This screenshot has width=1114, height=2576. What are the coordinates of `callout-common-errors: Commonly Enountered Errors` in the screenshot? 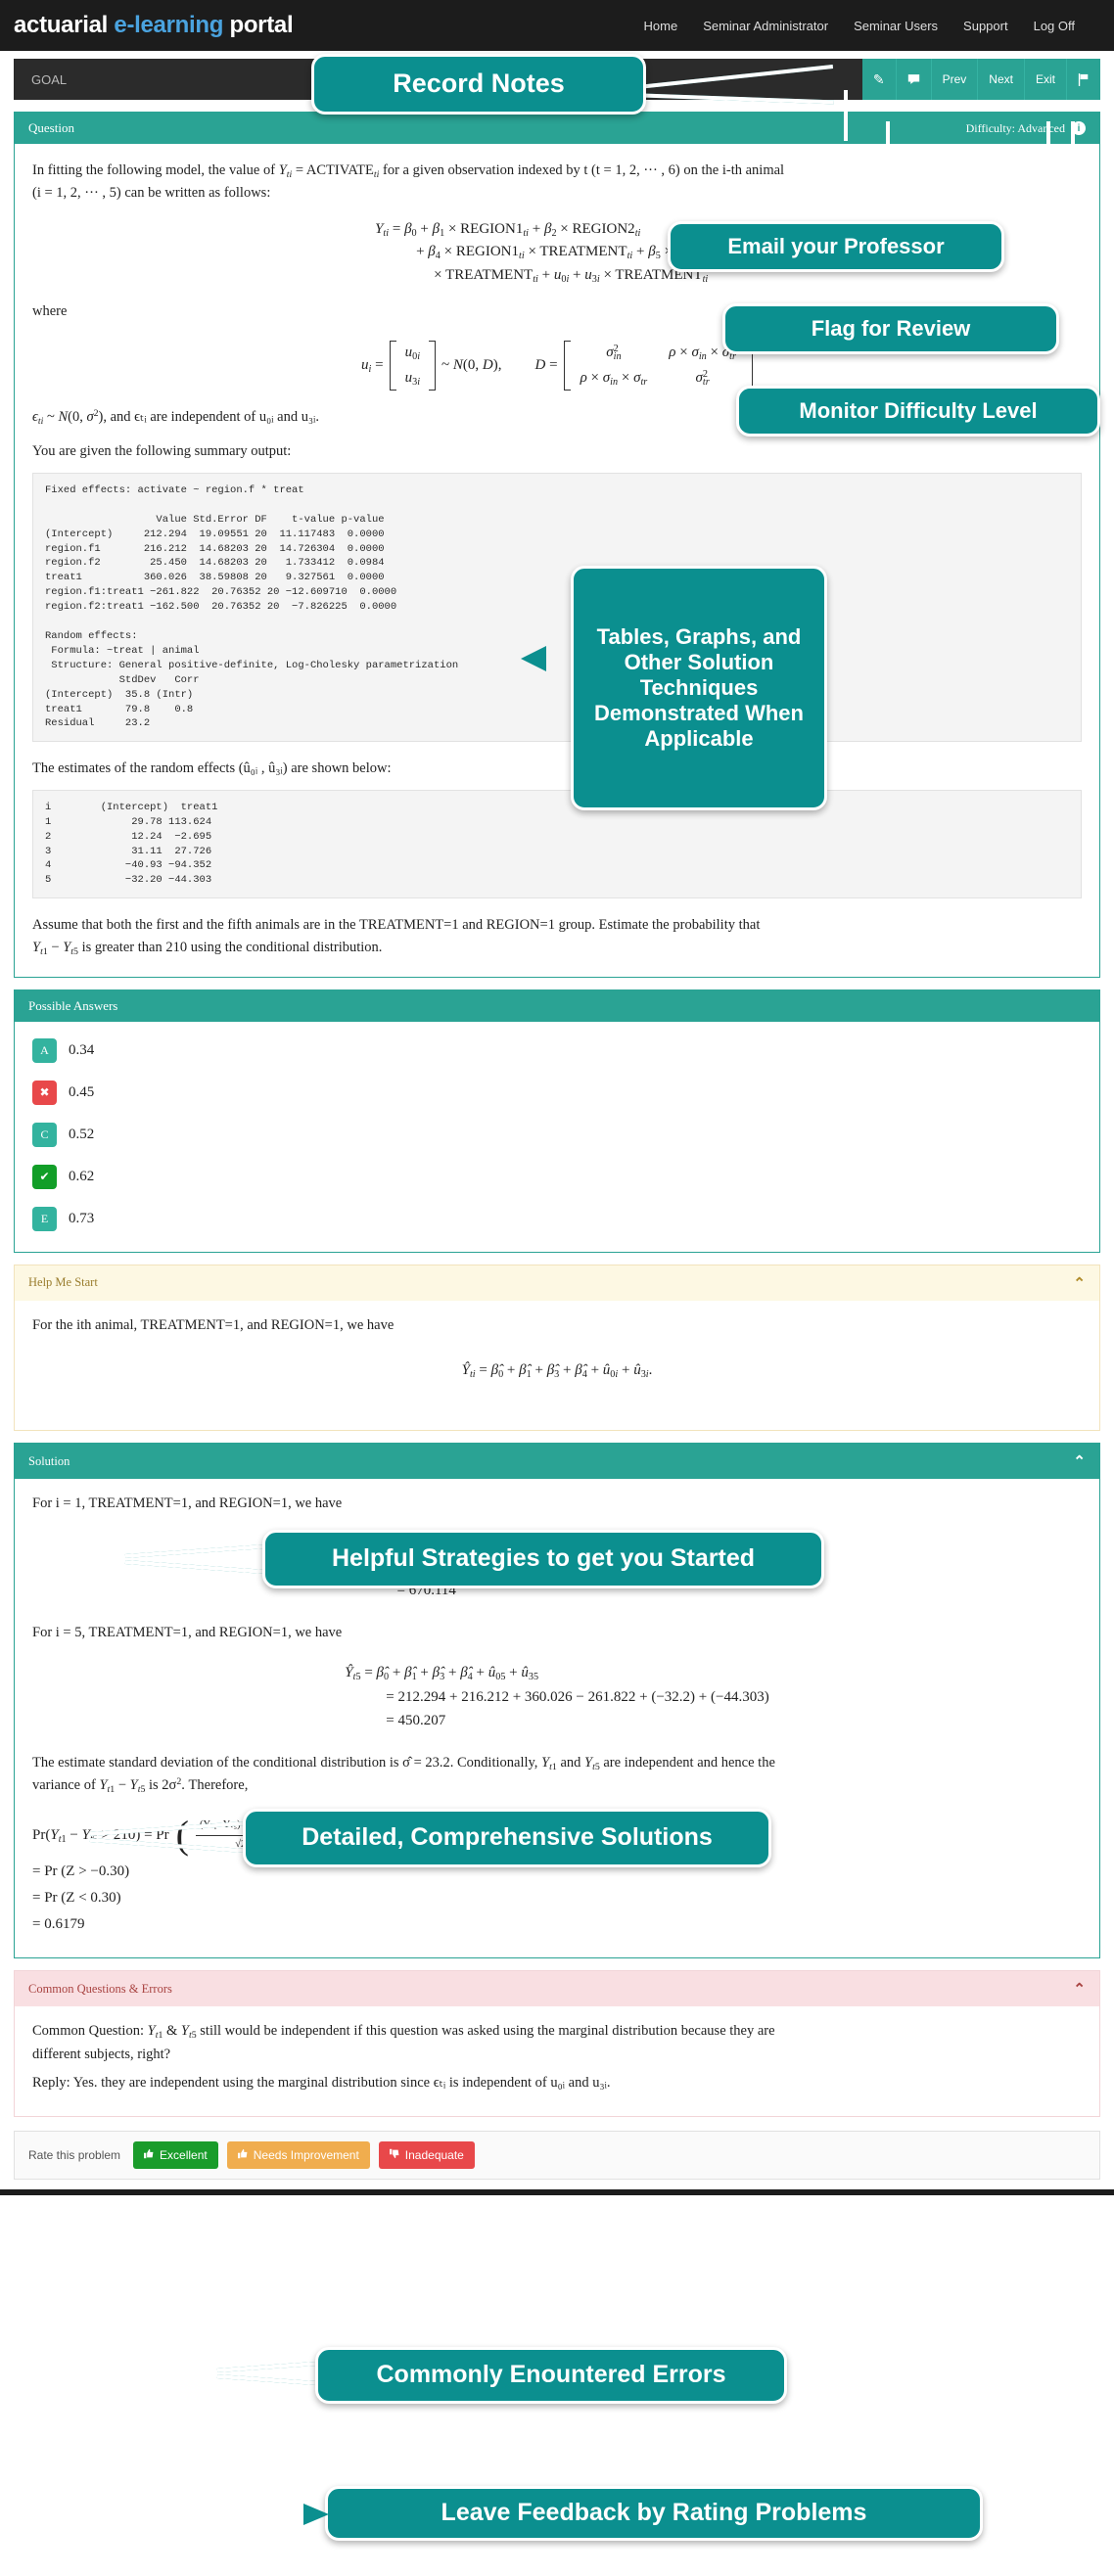 It's located at (551, 2376).